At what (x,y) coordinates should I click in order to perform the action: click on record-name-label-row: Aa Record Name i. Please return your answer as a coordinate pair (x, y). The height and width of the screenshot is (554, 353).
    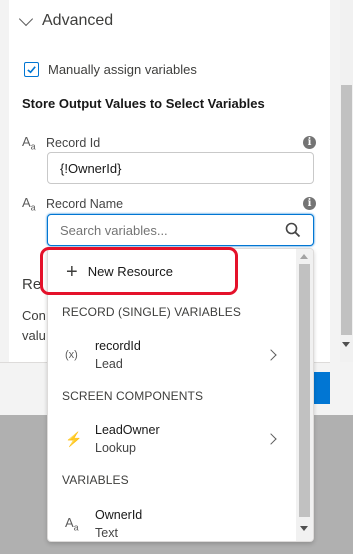
    Looking at the image, I should click on (169, 204).